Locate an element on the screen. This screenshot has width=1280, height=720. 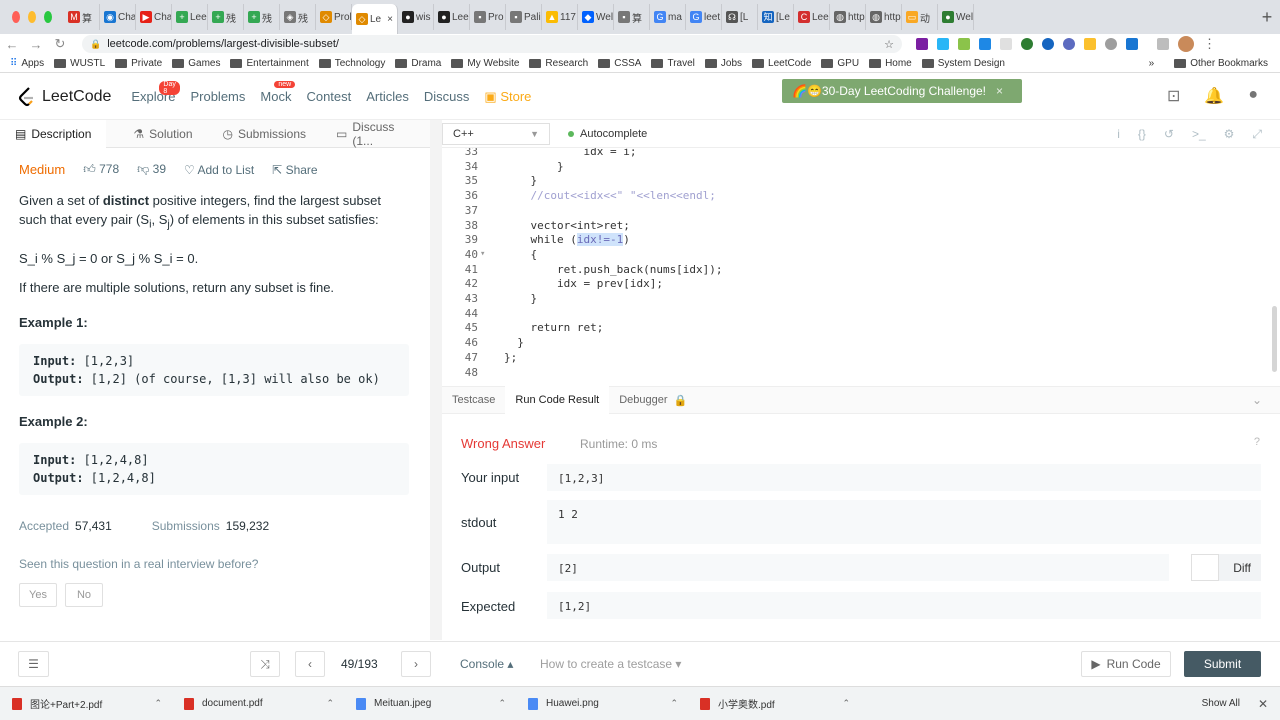
bookmark-item: Travel is located at coordinates (673, 63).